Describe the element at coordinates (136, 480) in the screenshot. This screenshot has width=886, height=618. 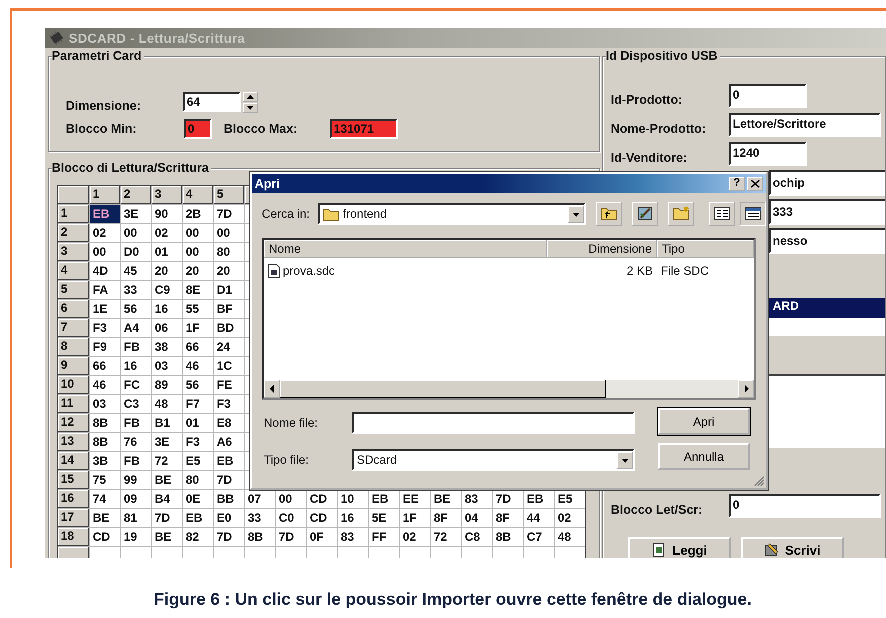
I see `table-cell: 99` at that location.